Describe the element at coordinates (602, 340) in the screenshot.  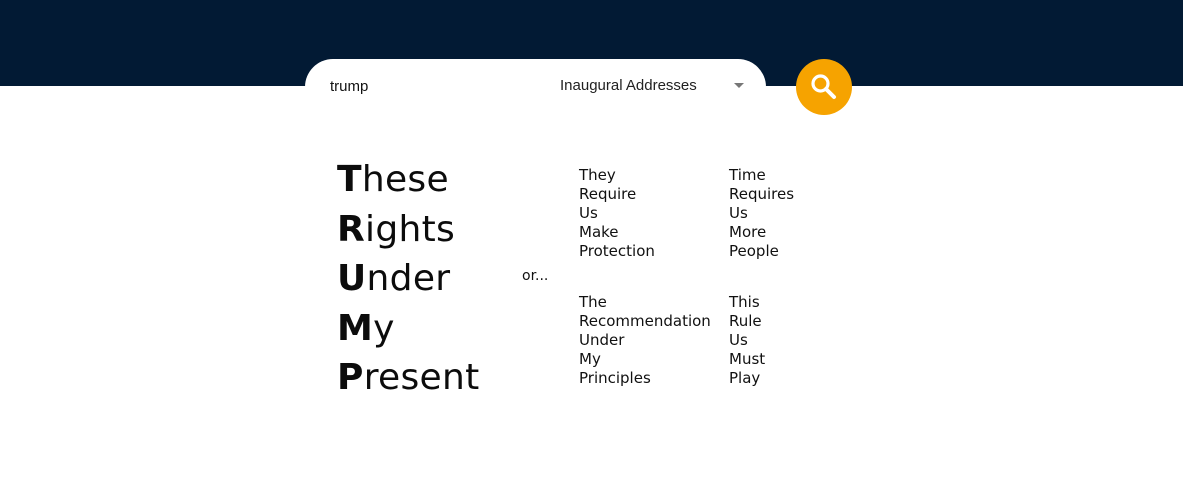
I see `alternative-word: Under` at that location.